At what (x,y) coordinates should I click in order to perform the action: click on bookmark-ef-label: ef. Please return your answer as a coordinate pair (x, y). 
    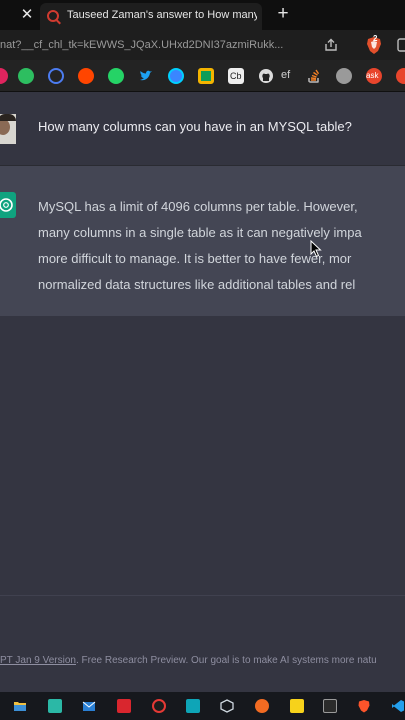
    Looking at the image, I should click on (285, 75).